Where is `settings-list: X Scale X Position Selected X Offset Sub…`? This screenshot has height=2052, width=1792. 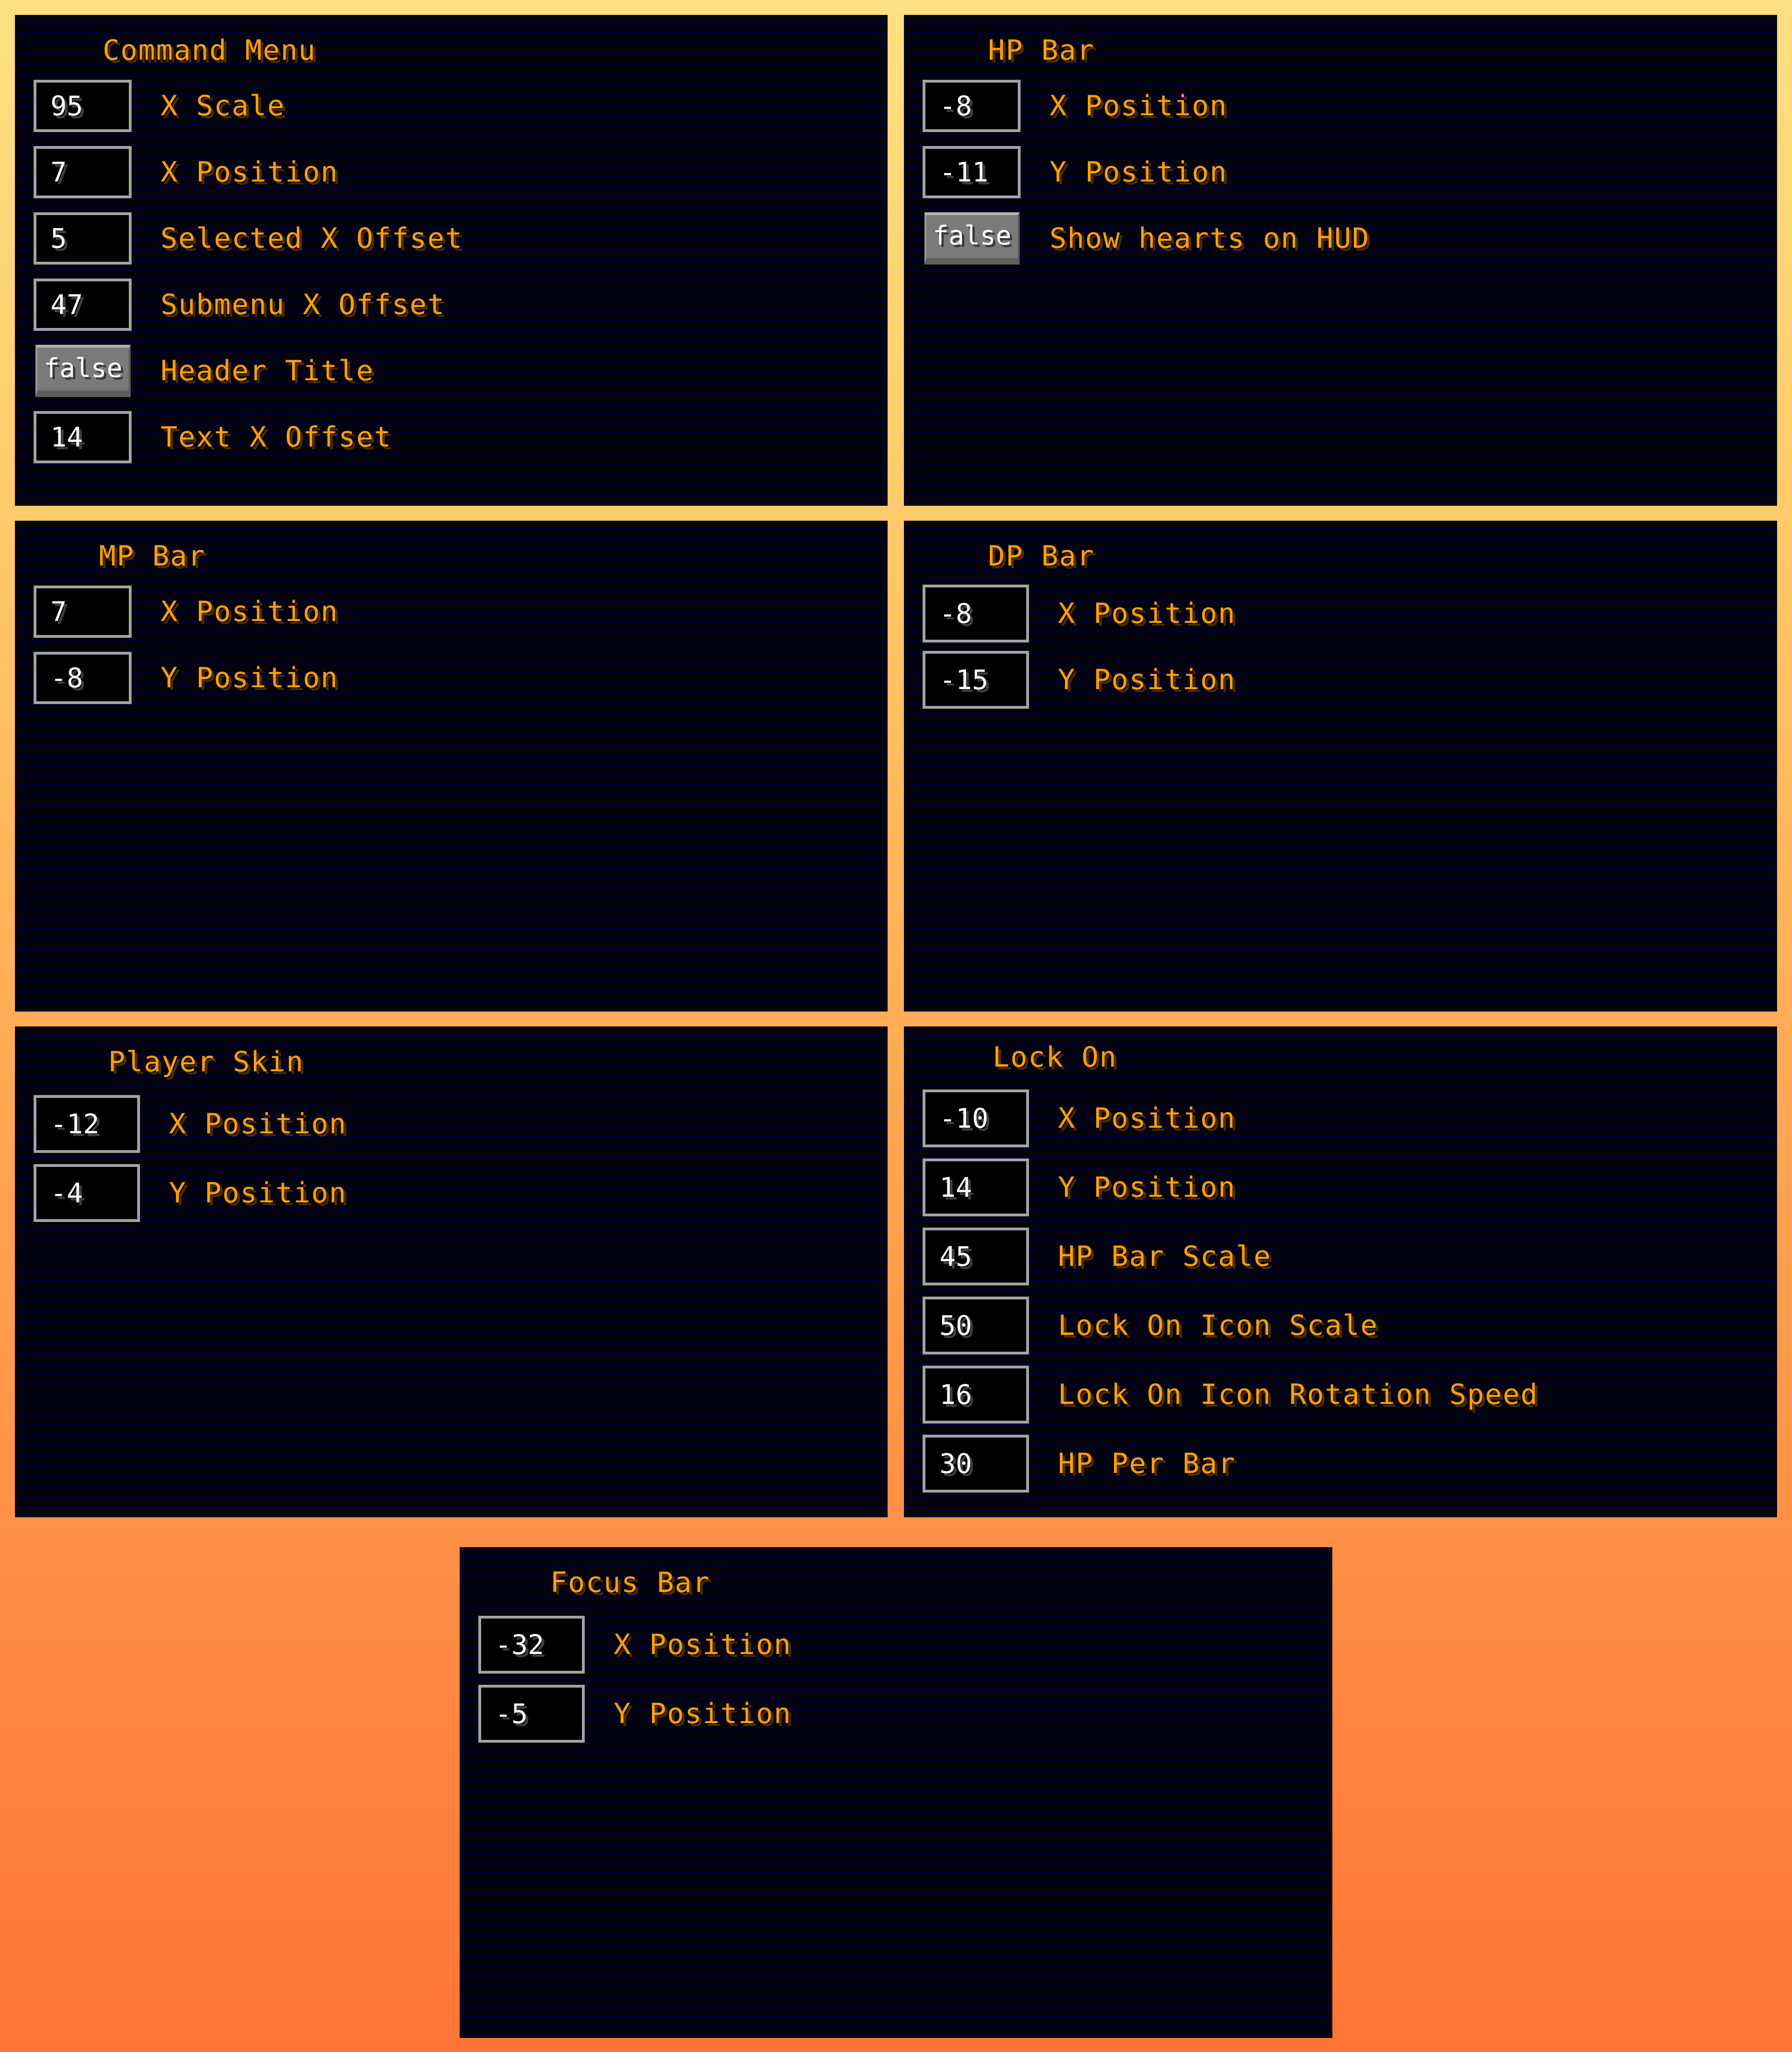 settings-list: X Scale X Position Selected X Offset Sub… is located at coordinates (248, 274).